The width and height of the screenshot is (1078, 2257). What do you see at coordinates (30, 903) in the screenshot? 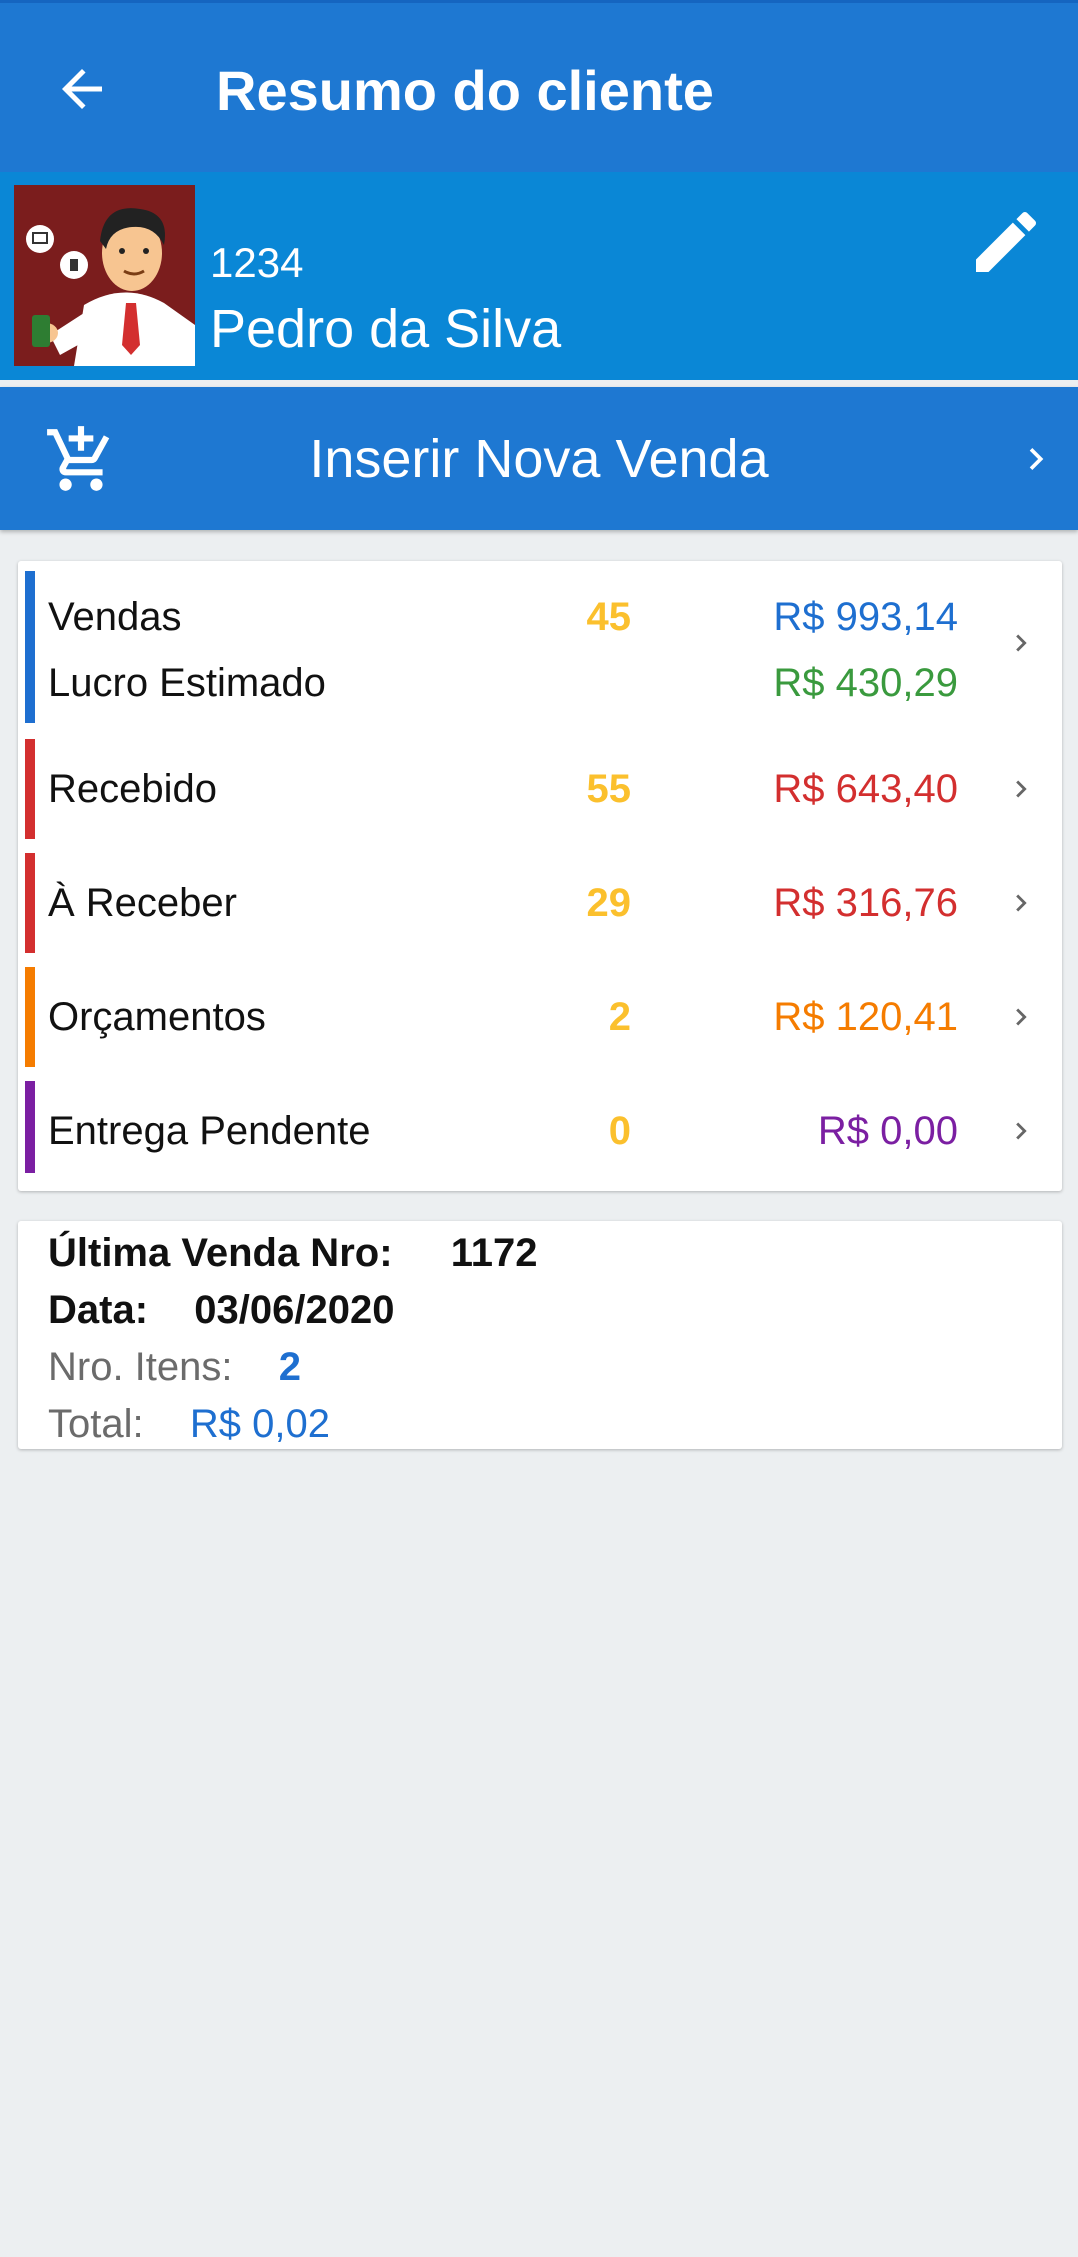
I see `to-receive-color-bar` at bounding box center [30, 903].